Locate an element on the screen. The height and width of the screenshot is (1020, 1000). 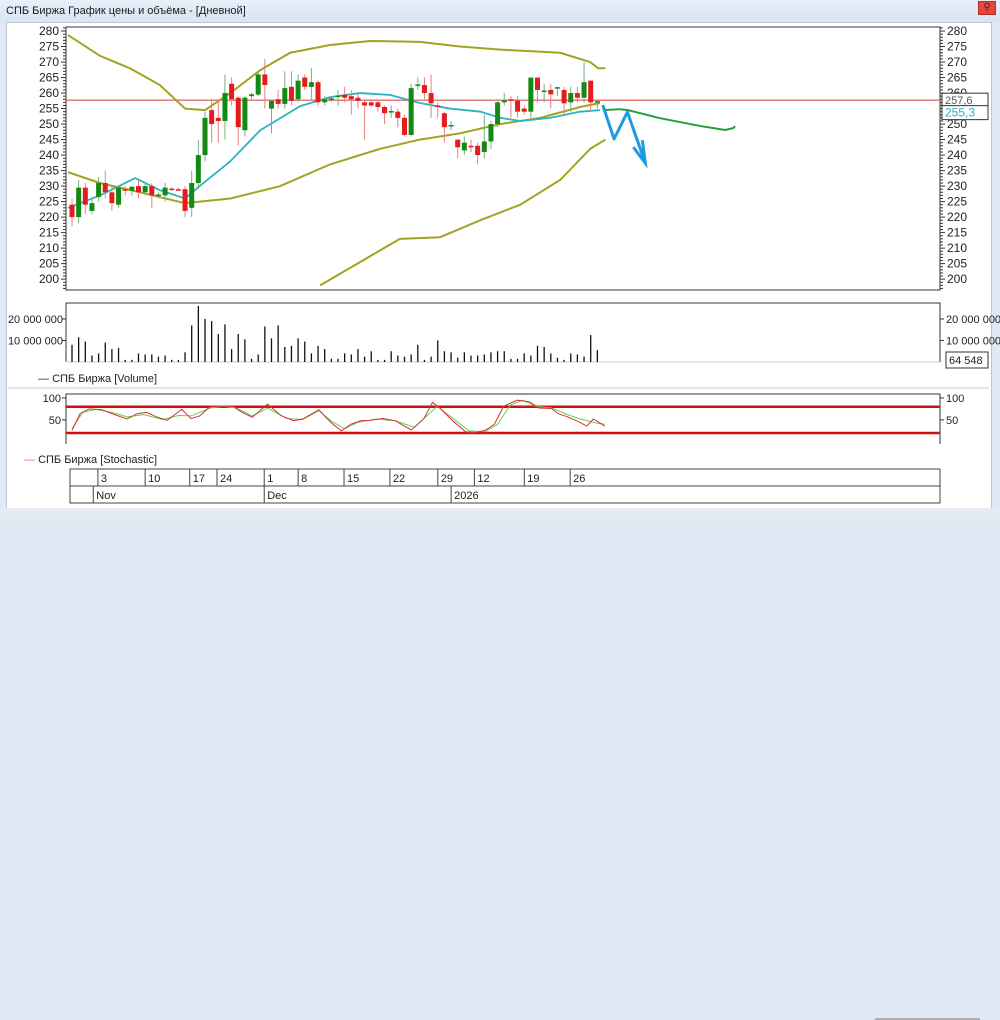
day-label: 15 is located at coordinates (353, 479).